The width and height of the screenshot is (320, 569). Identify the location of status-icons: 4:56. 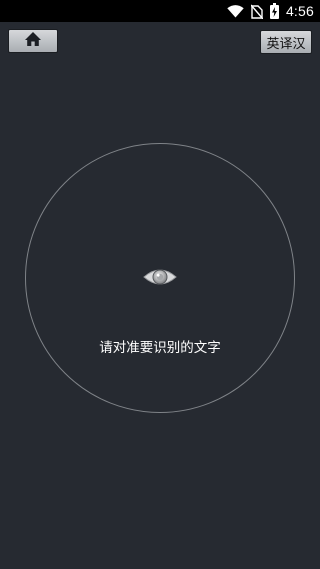
(270, 11).